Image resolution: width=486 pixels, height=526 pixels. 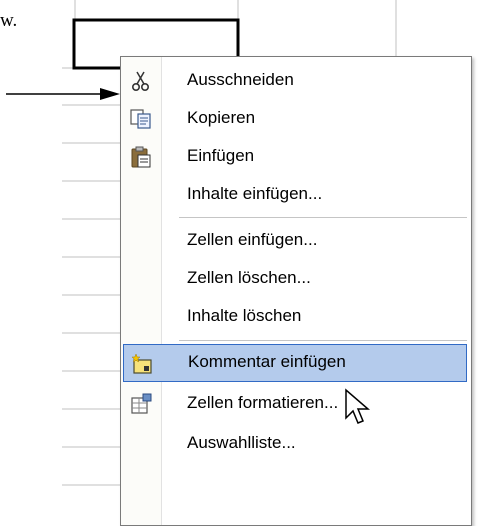 I want to click on paste-icon, so click(x=141, y=157).